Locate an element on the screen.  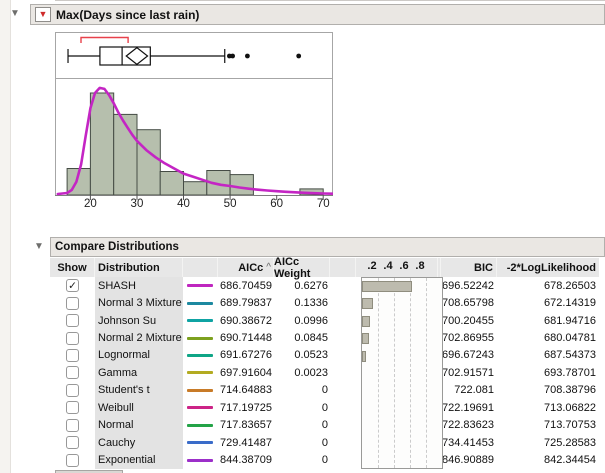
x-axis-tick-label: 50 is located at coordinates (230, 204).